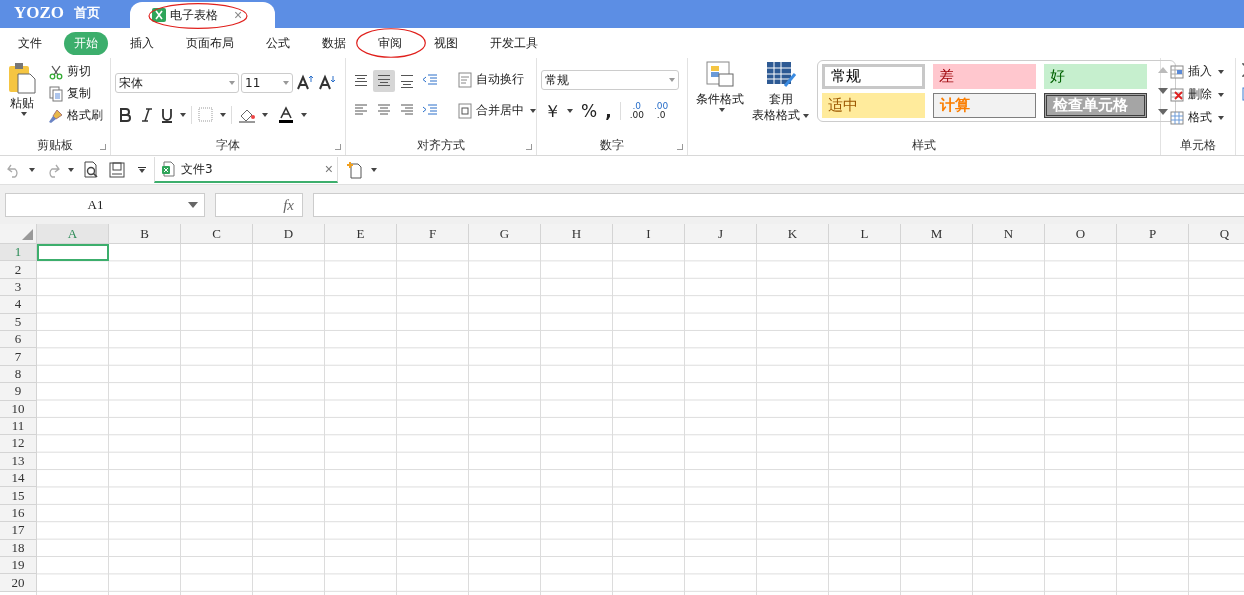 Image resolution: width=1244 pixels, height=595 pixels. What do you see at coordinates (721, 234) in the screenshot?
I see `column-header: J` at bounding box center [721, 234].